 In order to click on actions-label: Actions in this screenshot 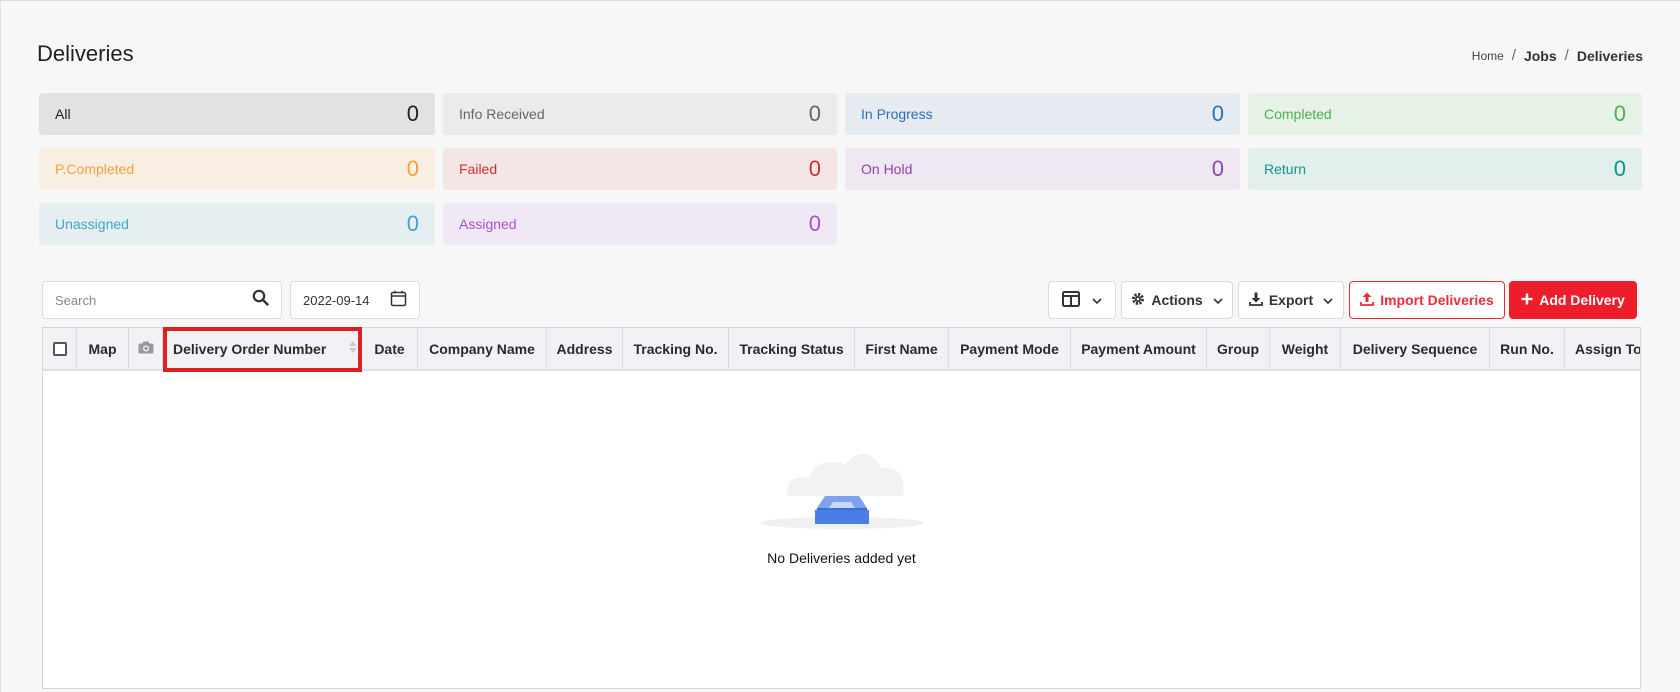, I will do `click(1177, 300)`.